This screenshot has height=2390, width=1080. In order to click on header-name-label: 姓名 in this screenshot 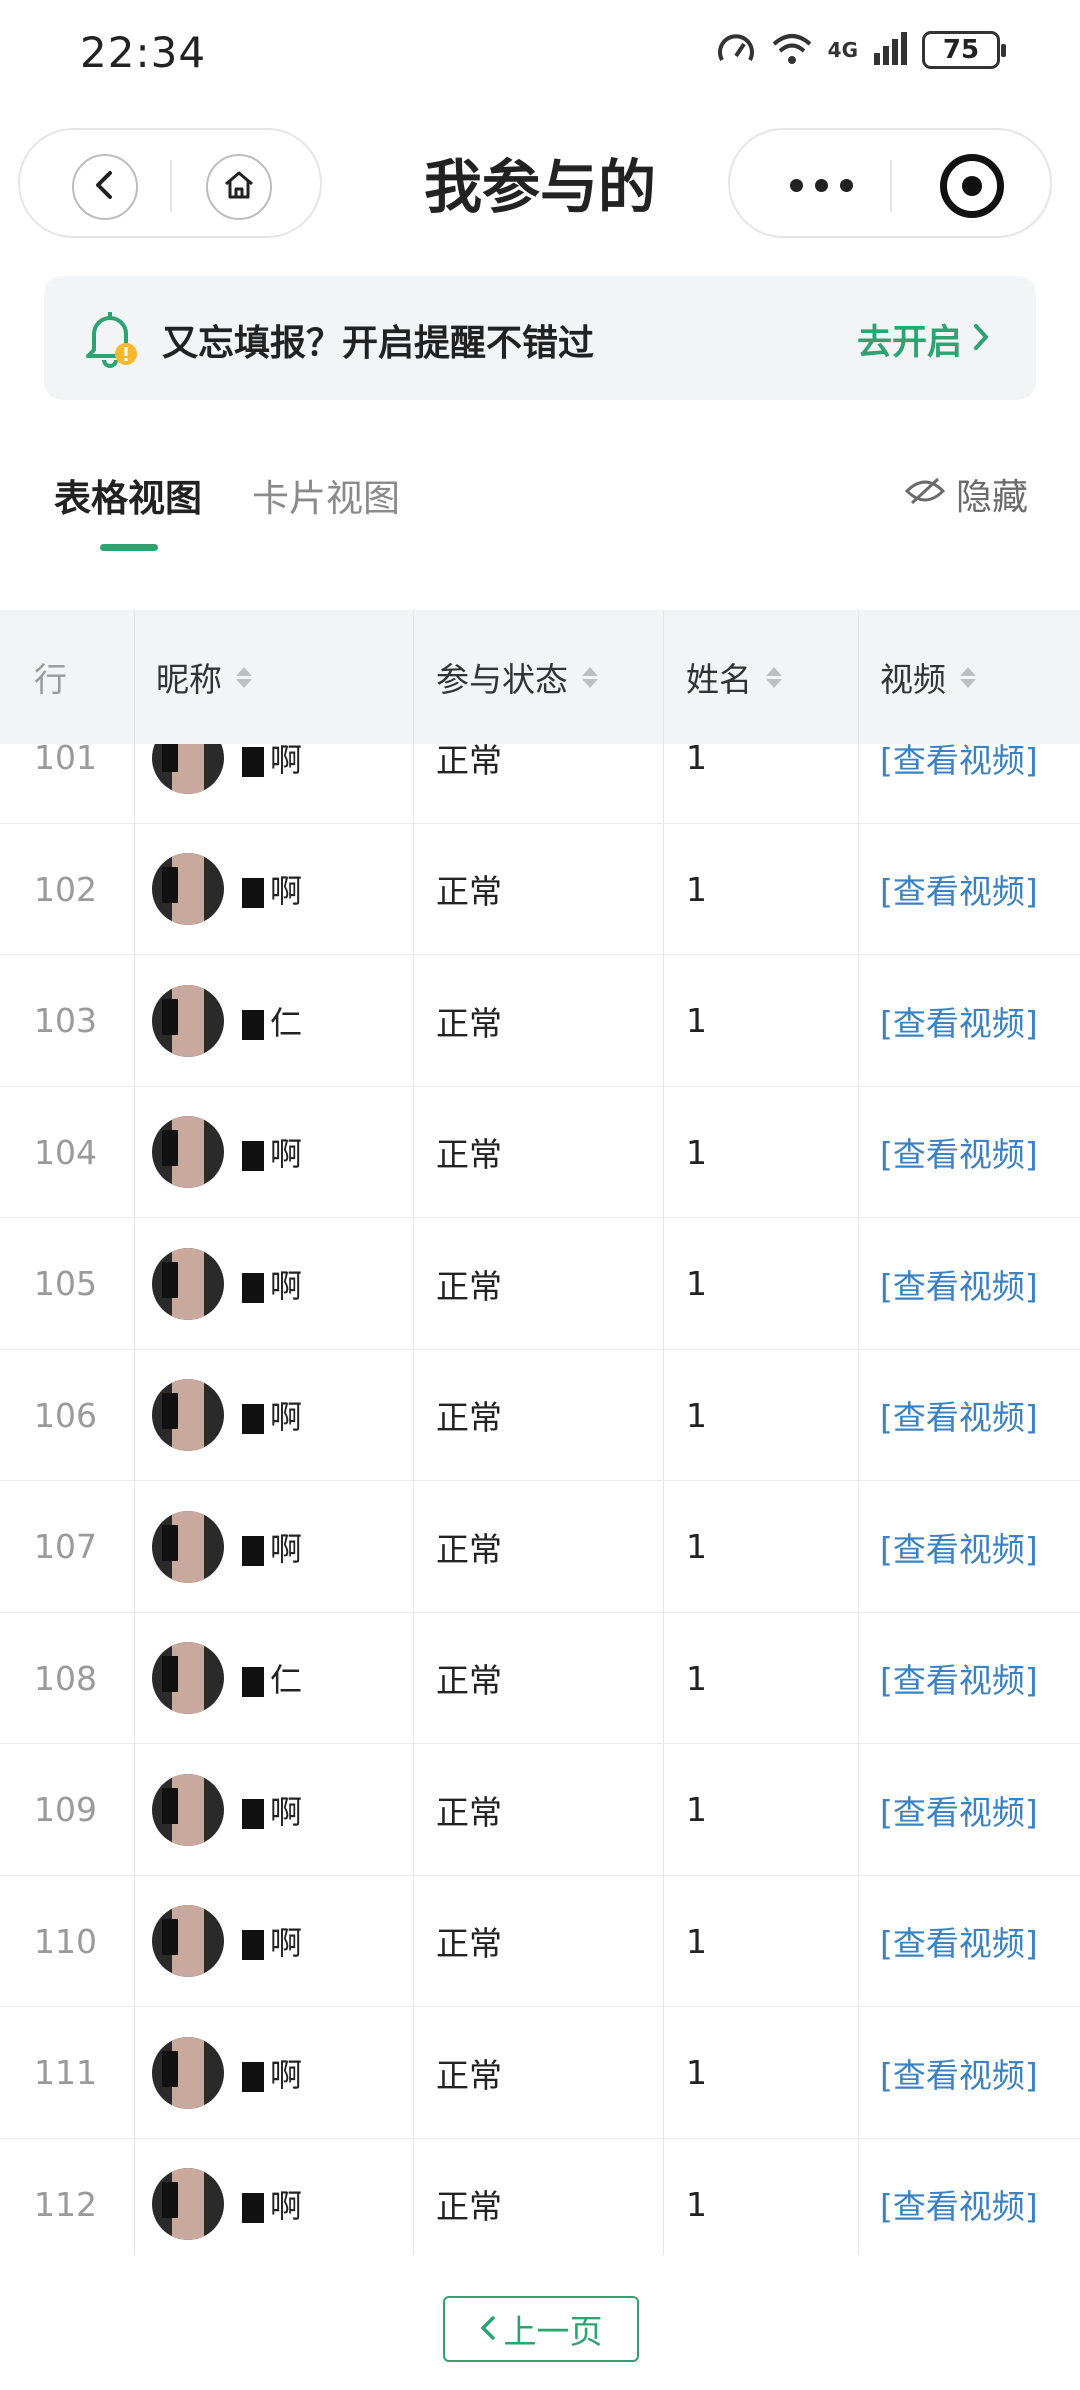, I will do `click(719, 679)`.